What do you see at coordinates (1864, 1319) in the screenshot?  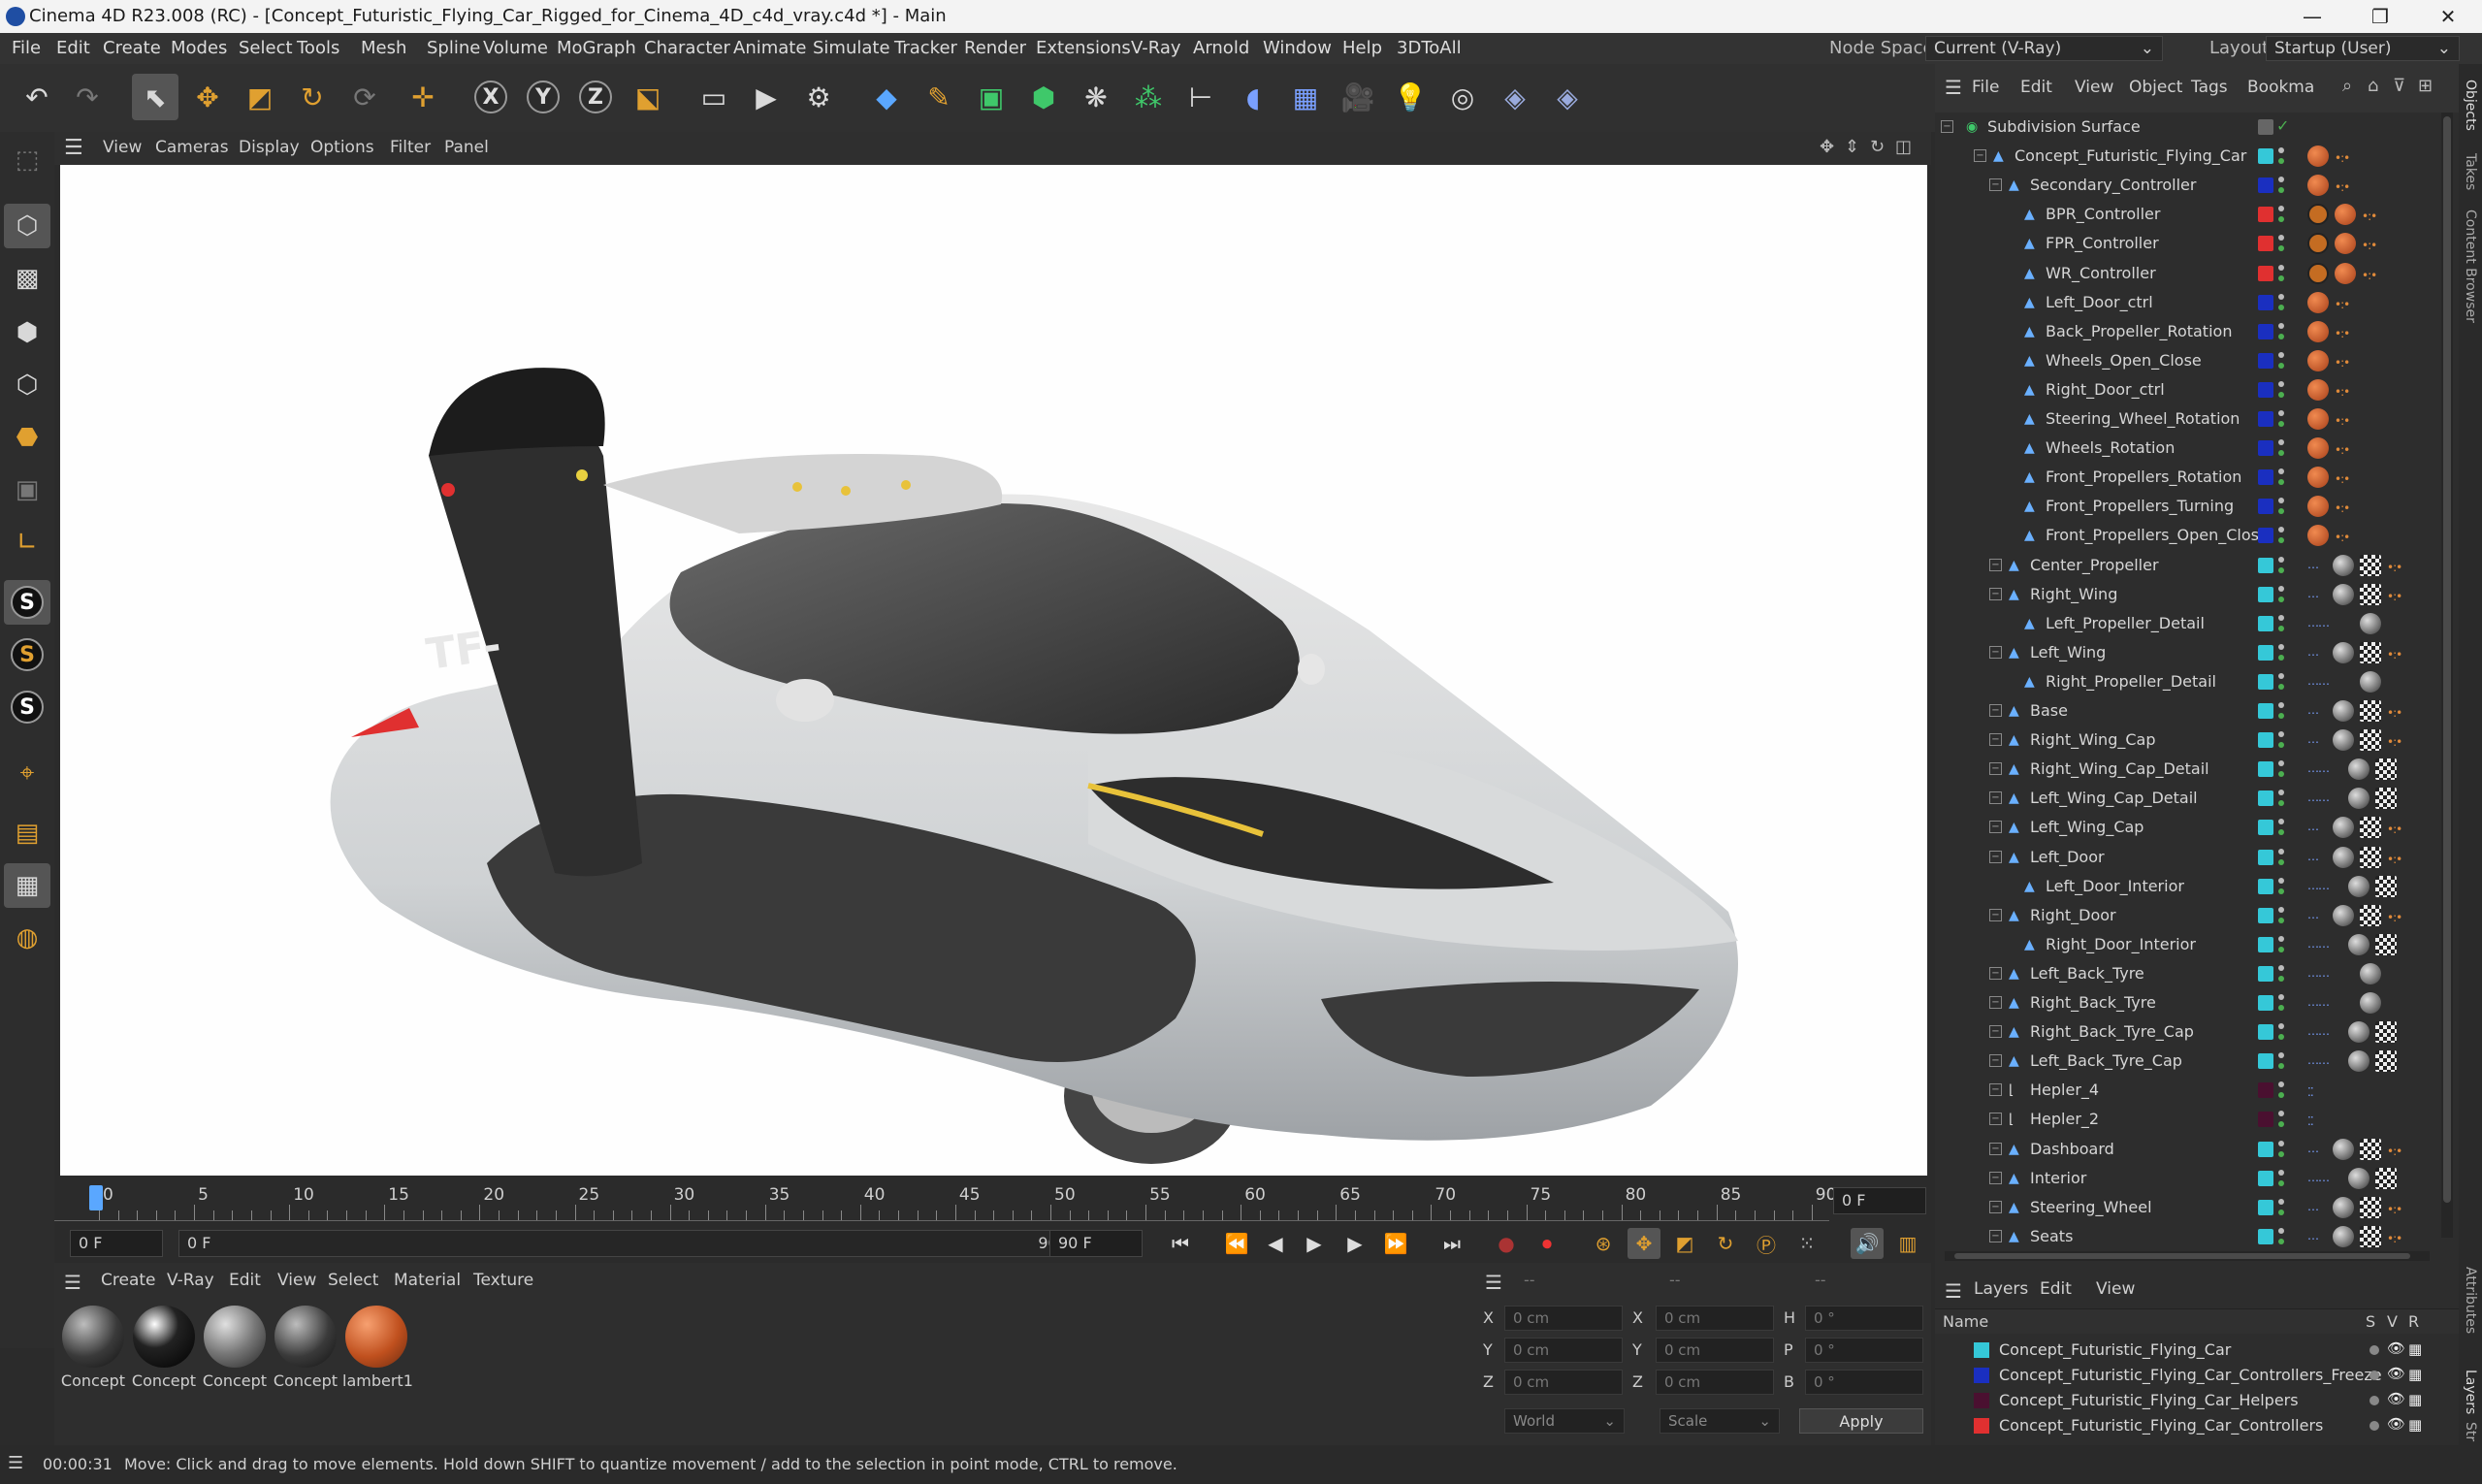 I see `coord-value-field: 0 °` at bounding box center [1864, 1319].